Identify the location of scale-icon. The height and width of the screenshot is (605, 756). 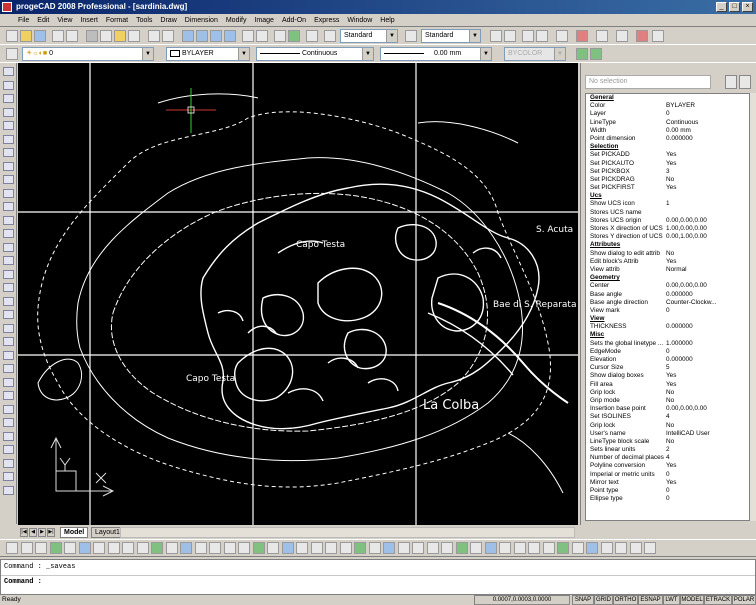
(8, 395).